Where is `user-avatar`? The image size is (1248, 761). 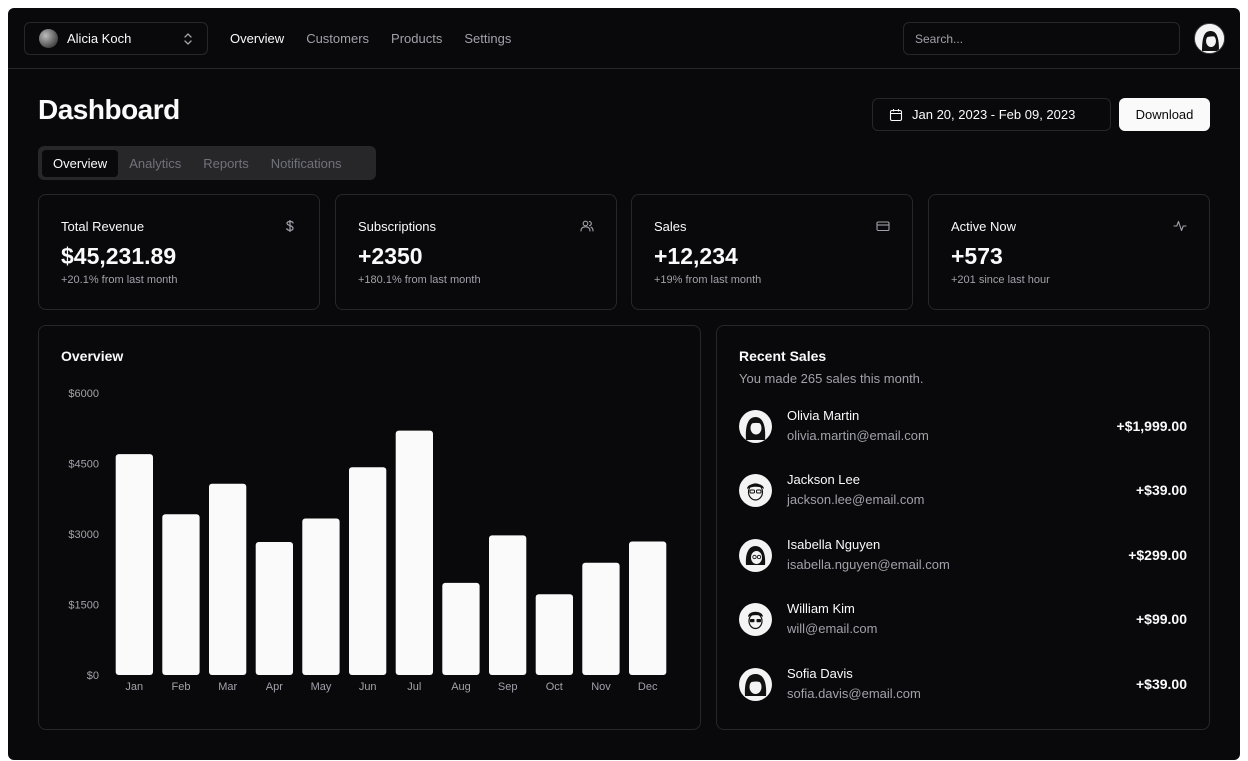 user-avatar is located at coordinates (1209, 38).